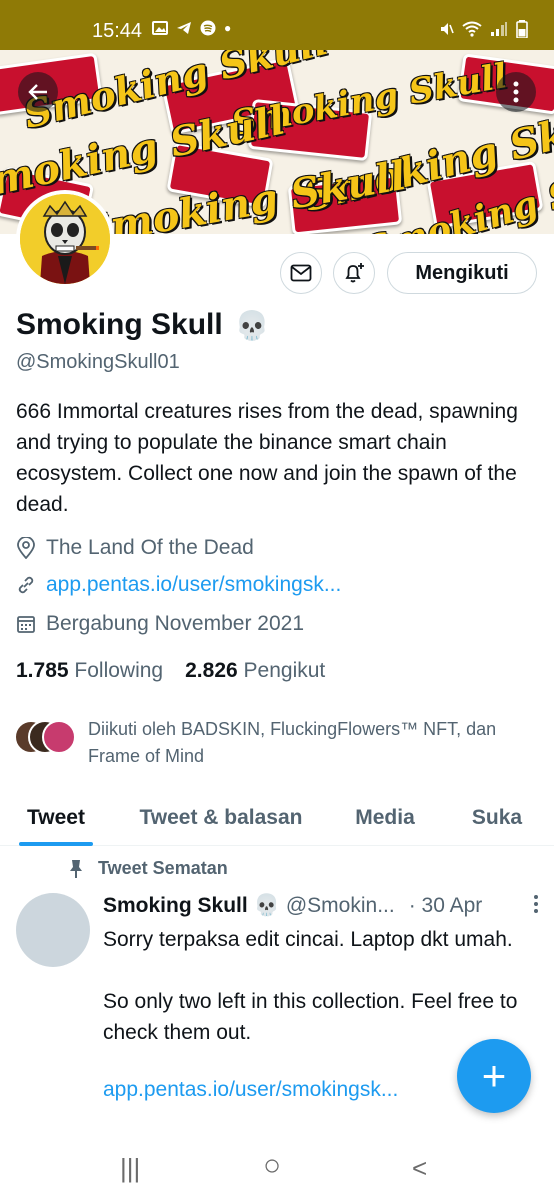 The height and width of the screenshot is (1200, 554). I want to click on plus-icon: +, so click(494, 1075).